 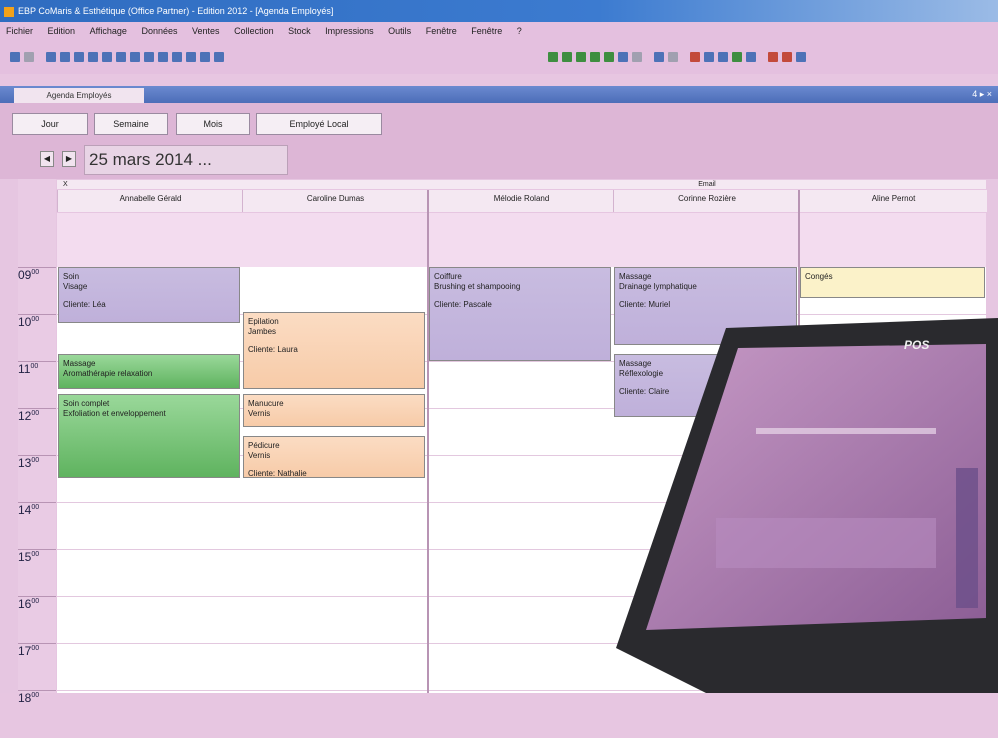 What do you see at coordinates (177, 57) in the screenshot?
I see `next-icon` at bounding box center [177, 57].